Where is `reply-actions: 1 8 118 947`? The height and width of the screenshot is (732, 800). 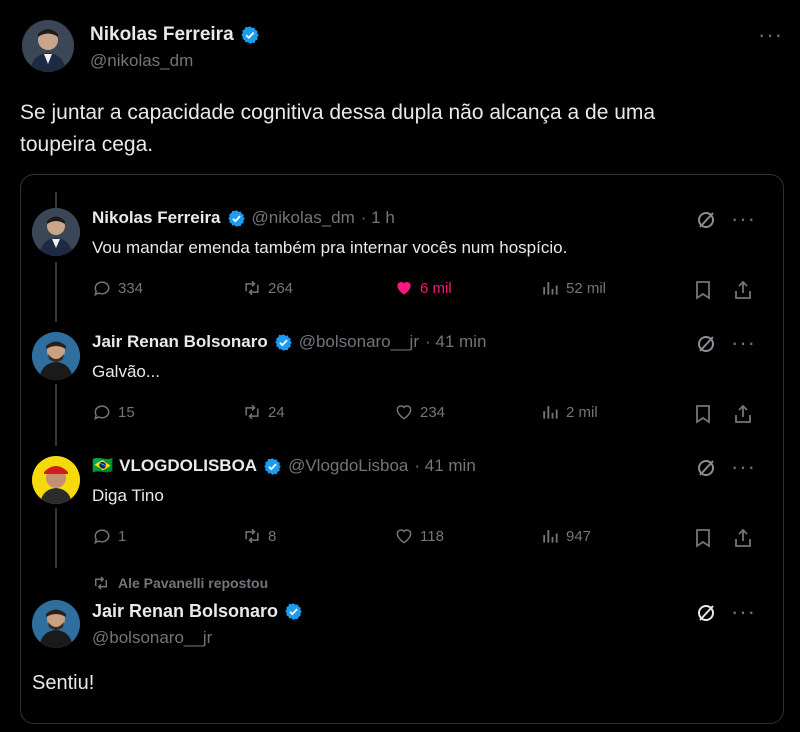 reply-actions: 1 8 118 947 is located at coordinates (427, 538).